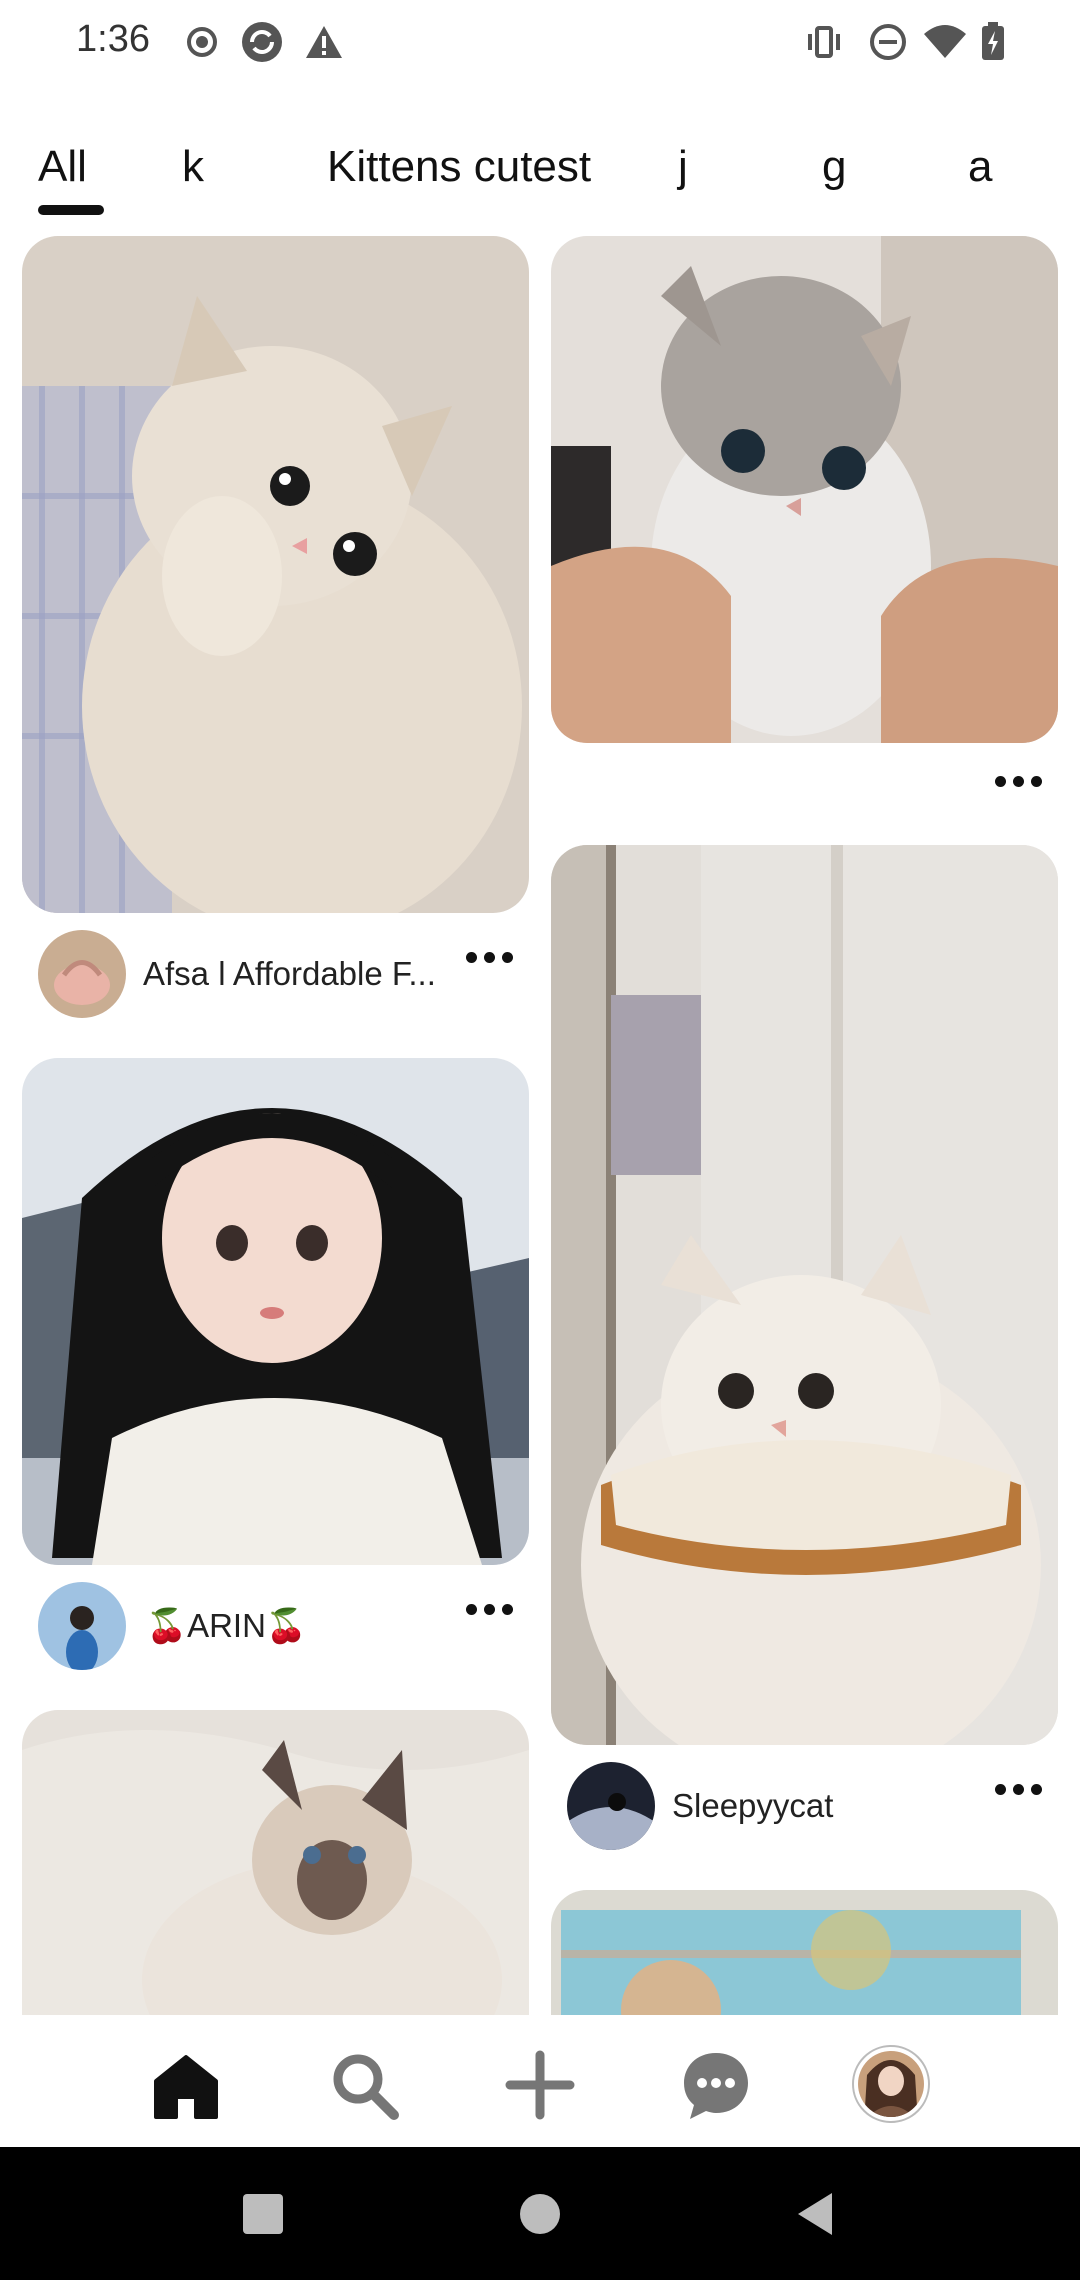 Image resolution: width=1080 pixels, height=2280 pixels. Describe the element at coordinates (62, 167) in the screenshot. I see `tab-all: All` at that location.